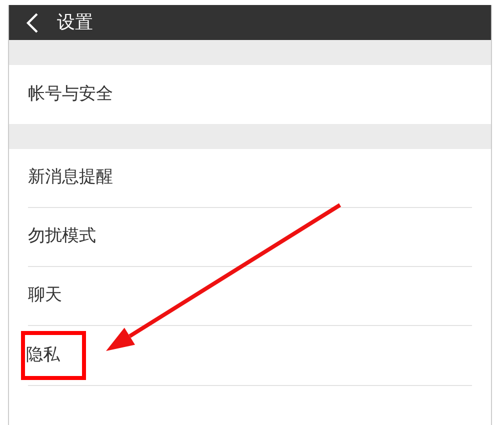  Describe the element at coordinates (75, 23) in the screenshot. I see `window-title: 设置` at that location.